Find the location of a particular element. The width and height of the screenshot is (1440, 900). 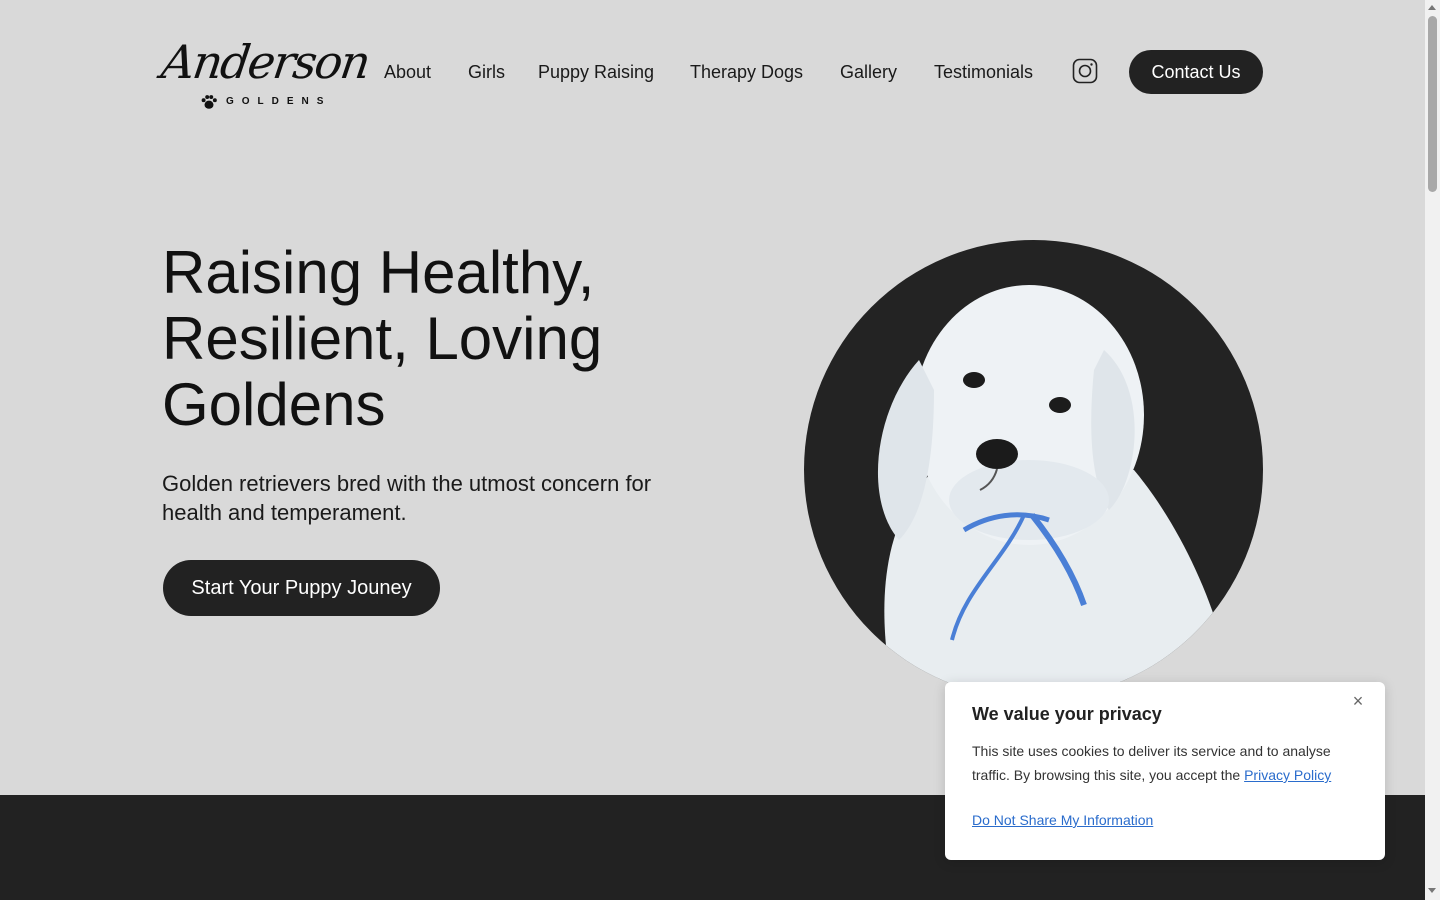

nav-about: About is located at coordinates (407, 72).